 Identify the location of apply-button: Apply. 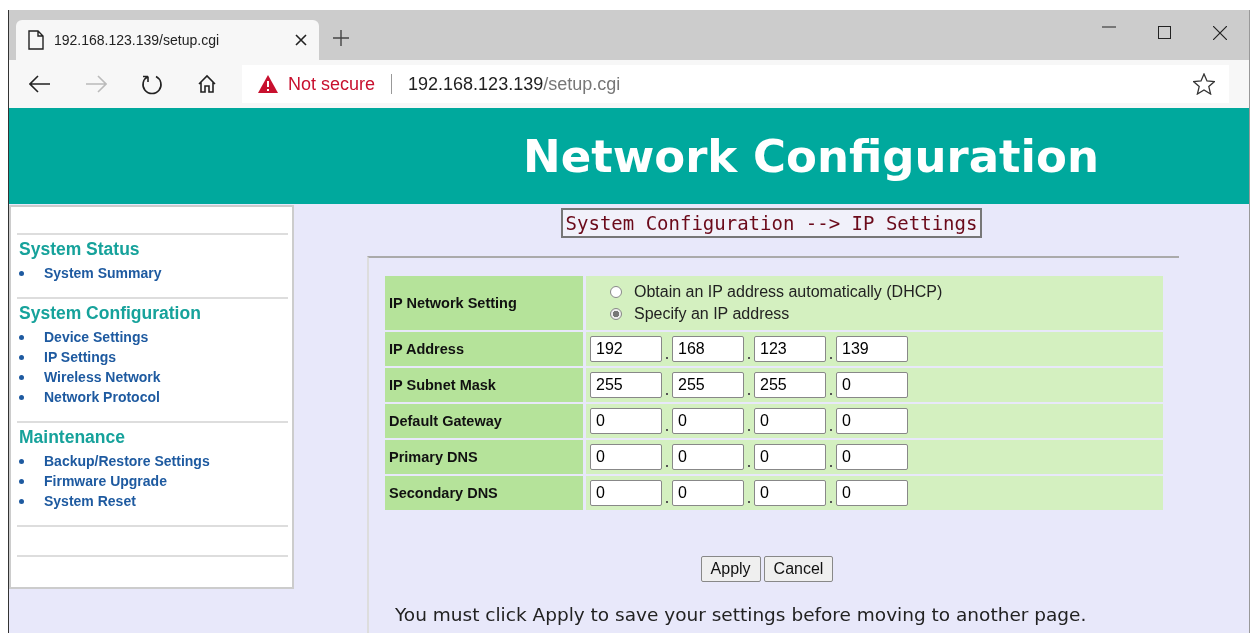
(730, 569).